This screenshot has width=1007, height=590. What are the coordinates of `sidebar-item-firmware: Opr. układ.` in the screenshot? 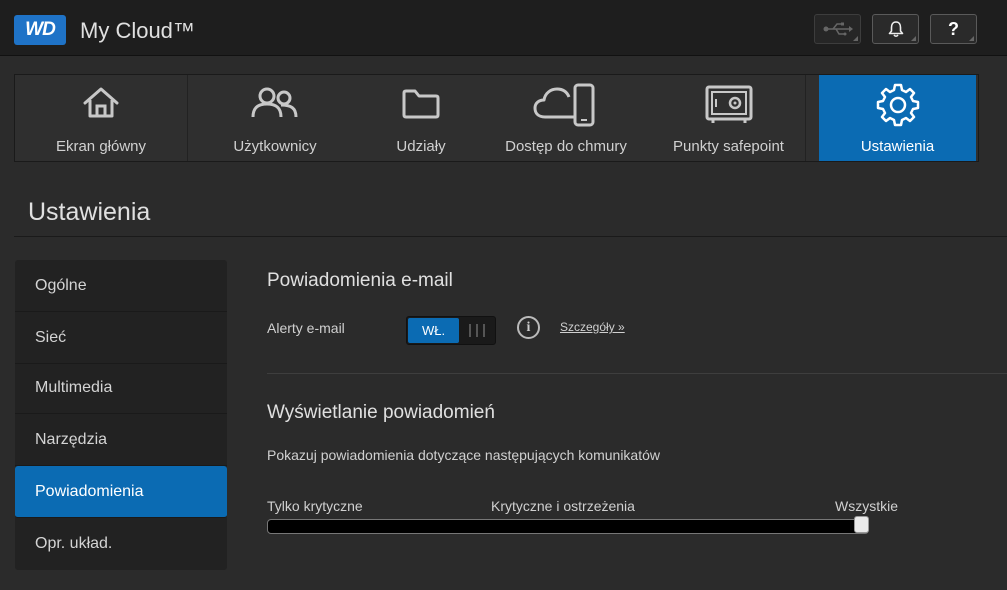 It's located at (121, 544).